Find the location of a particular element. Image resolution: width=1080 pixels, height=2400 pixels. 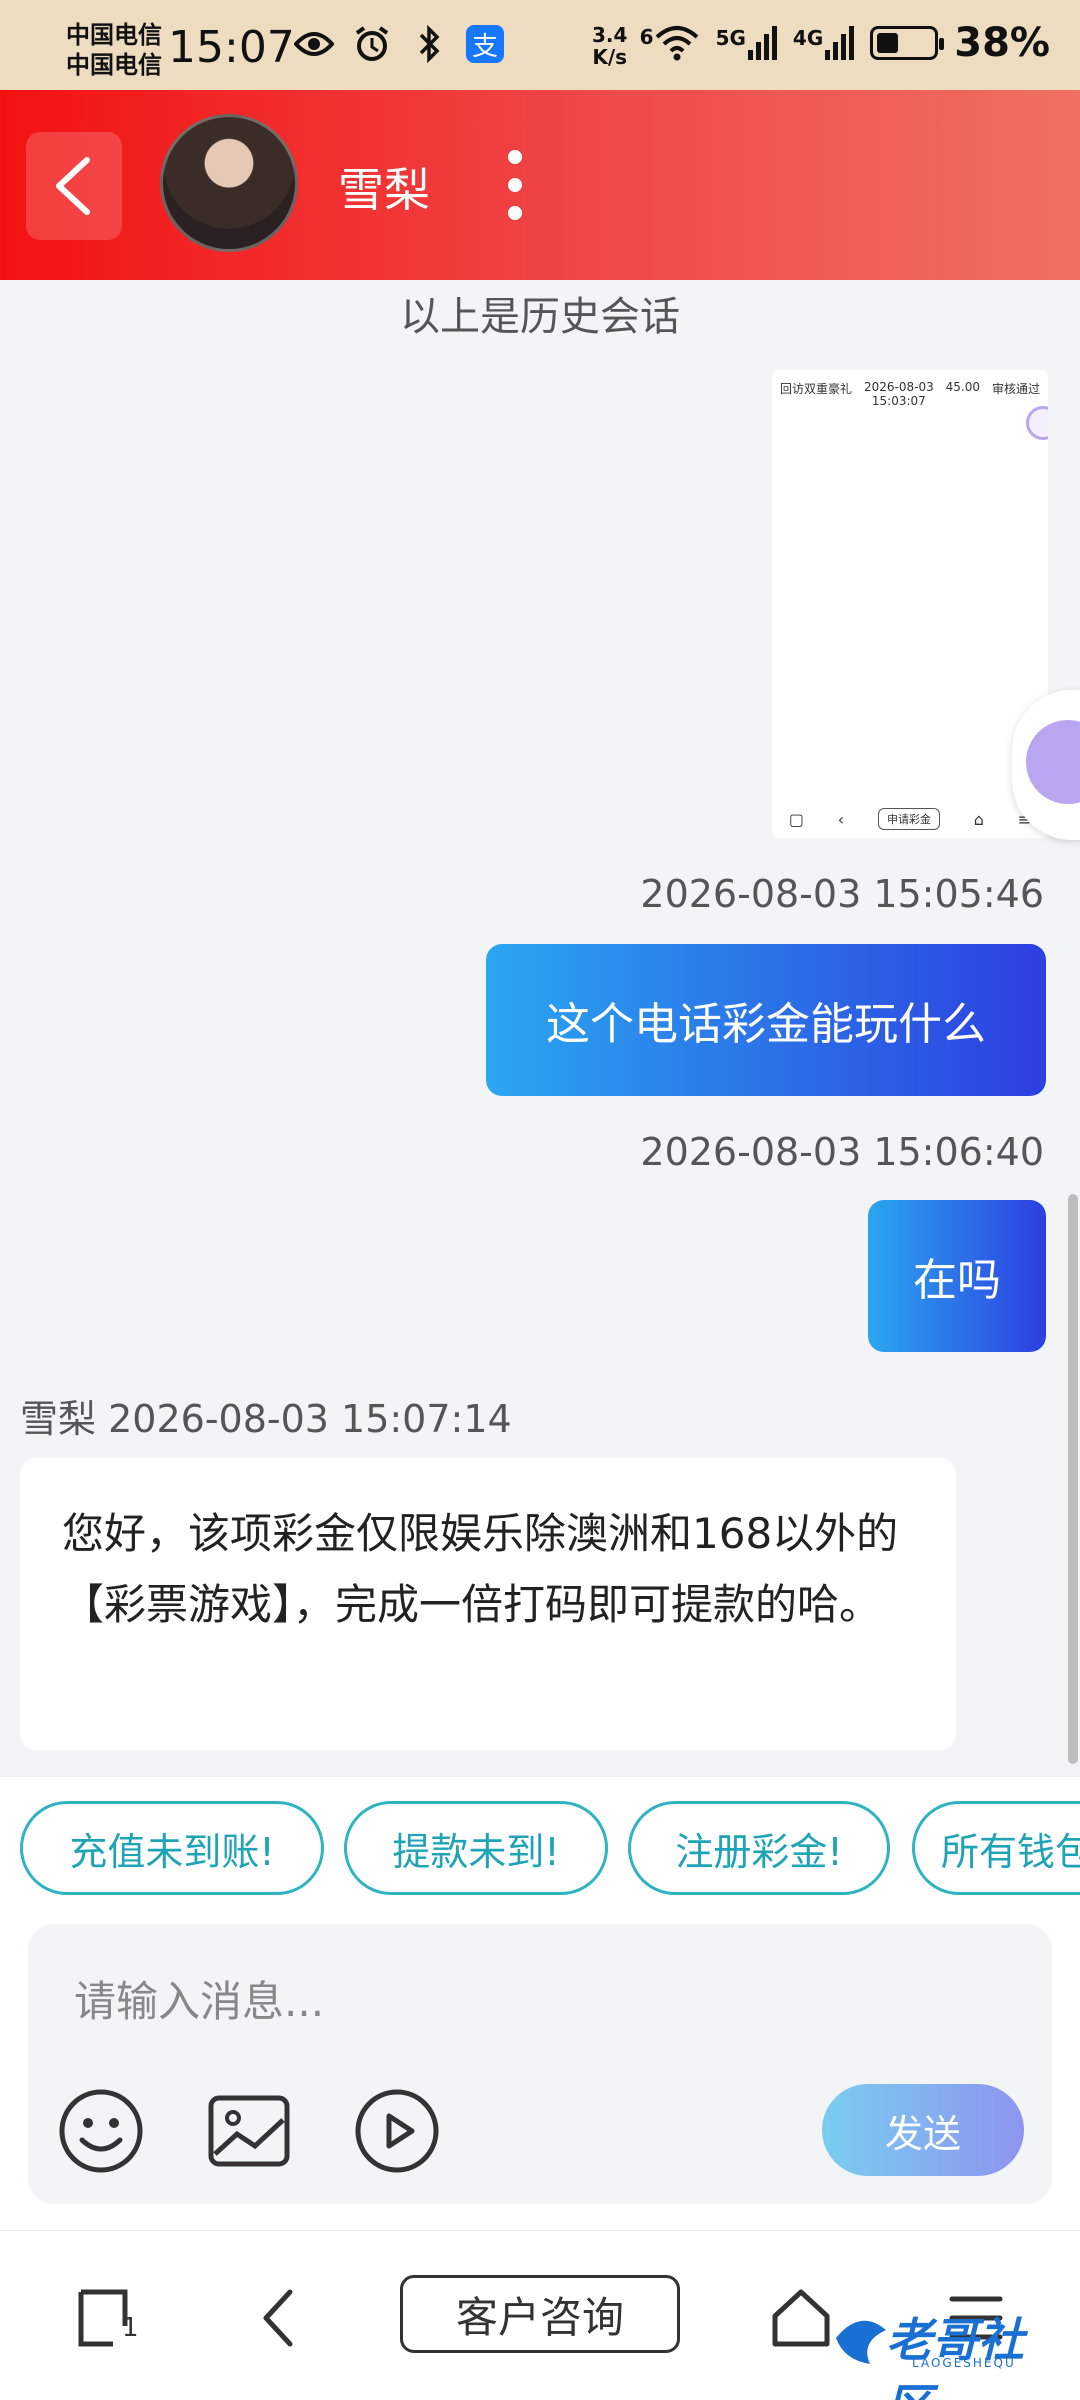

alipay-icon: 支 is located at coordinates (485, 44).